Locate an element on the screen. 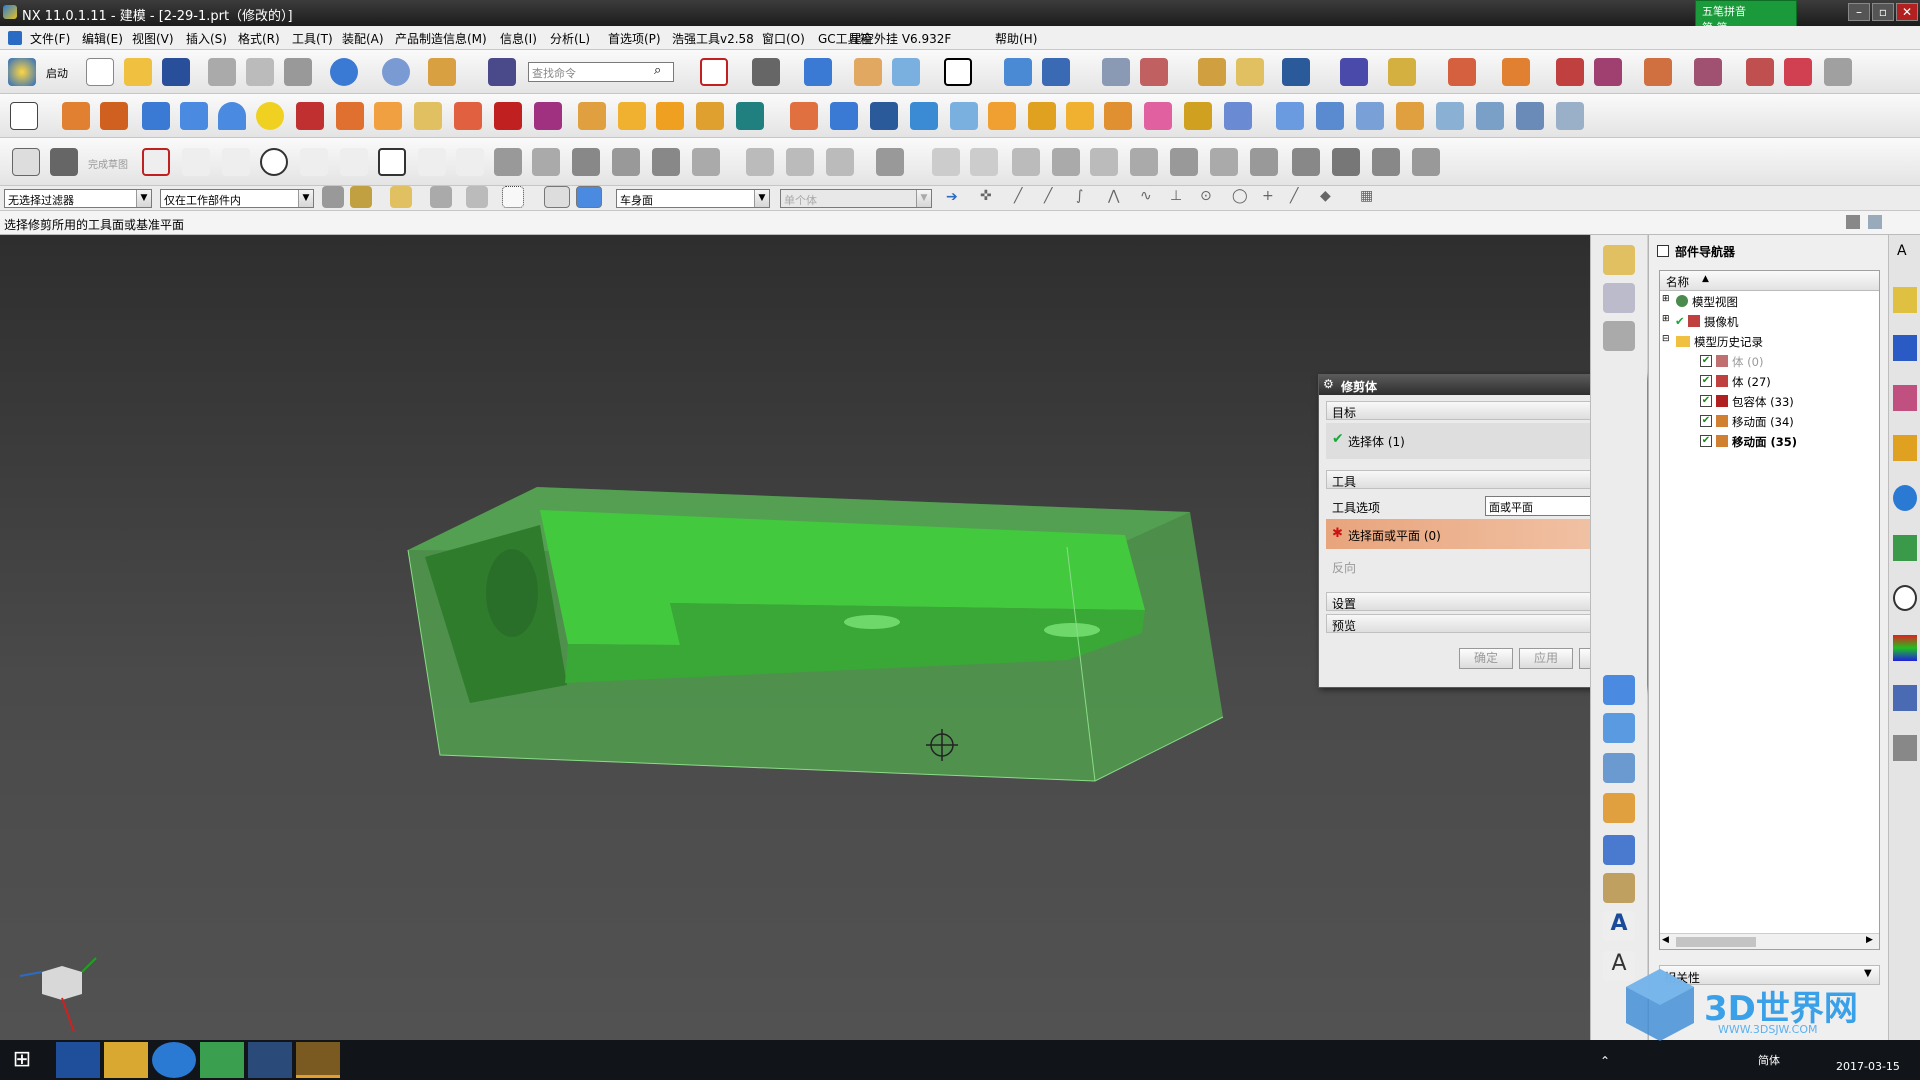  fillet-icon is located at coordinates (314, 162).